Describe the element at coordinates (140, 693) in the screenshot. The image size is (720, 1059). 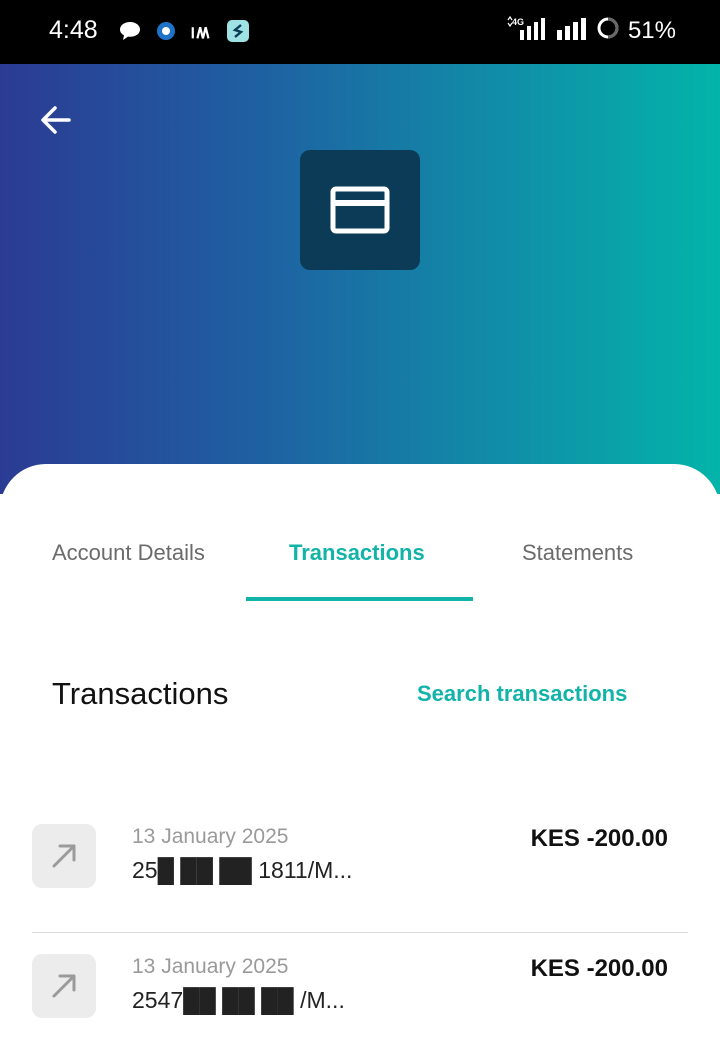
I see `section-title: Transactions` at that location.